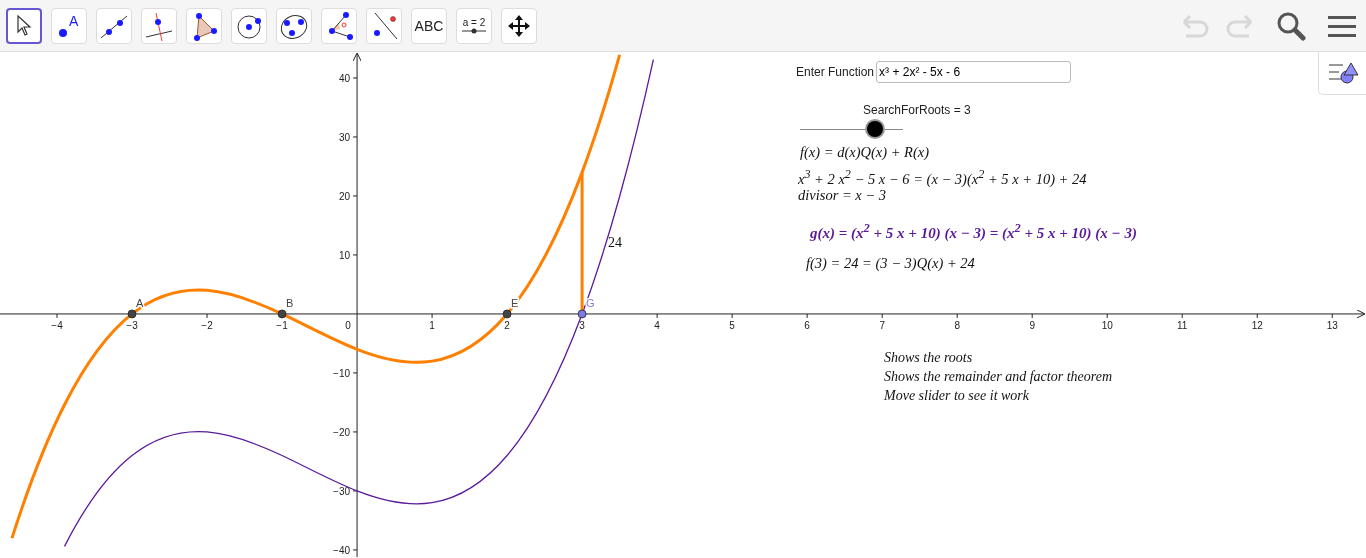  I want to click on tick-label: 13, so click(1332, 325).